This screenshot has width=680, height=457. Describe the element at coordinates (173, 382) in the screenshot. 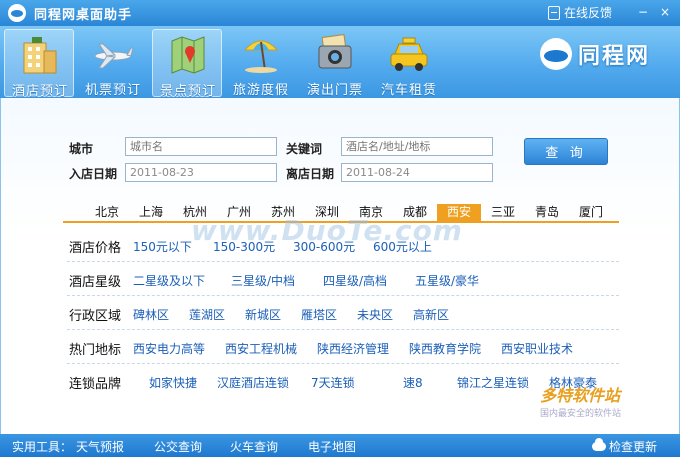

I see `filter-option: 如家快捷` at that location.